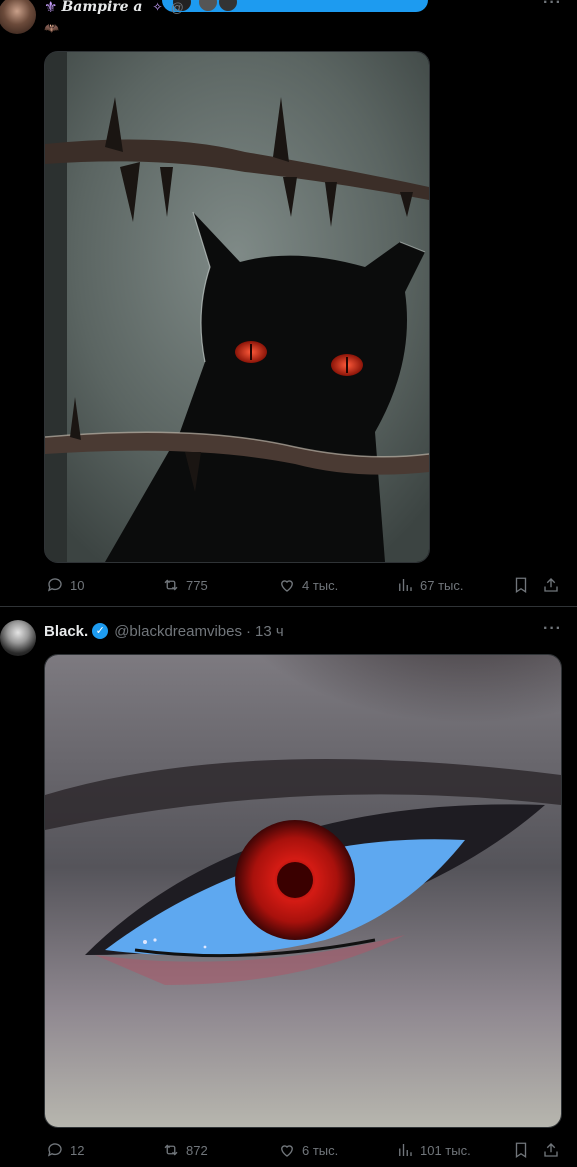  I want to click on author-display-name: Black., so click(66, 631).